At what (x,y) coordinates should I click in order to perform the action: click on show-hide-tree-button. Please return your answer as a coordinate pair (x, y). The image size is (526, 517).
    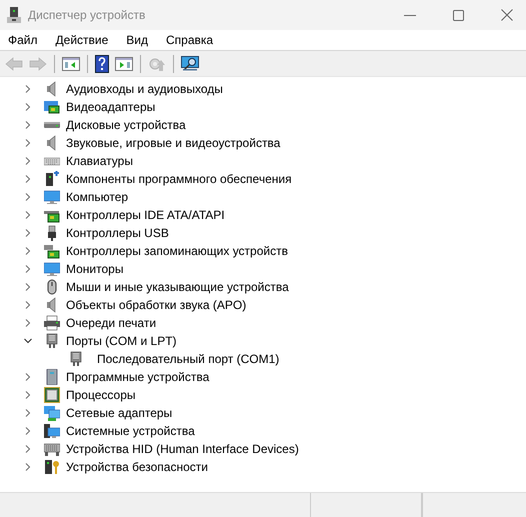
    Looking at the image, I should click on (71, 63).